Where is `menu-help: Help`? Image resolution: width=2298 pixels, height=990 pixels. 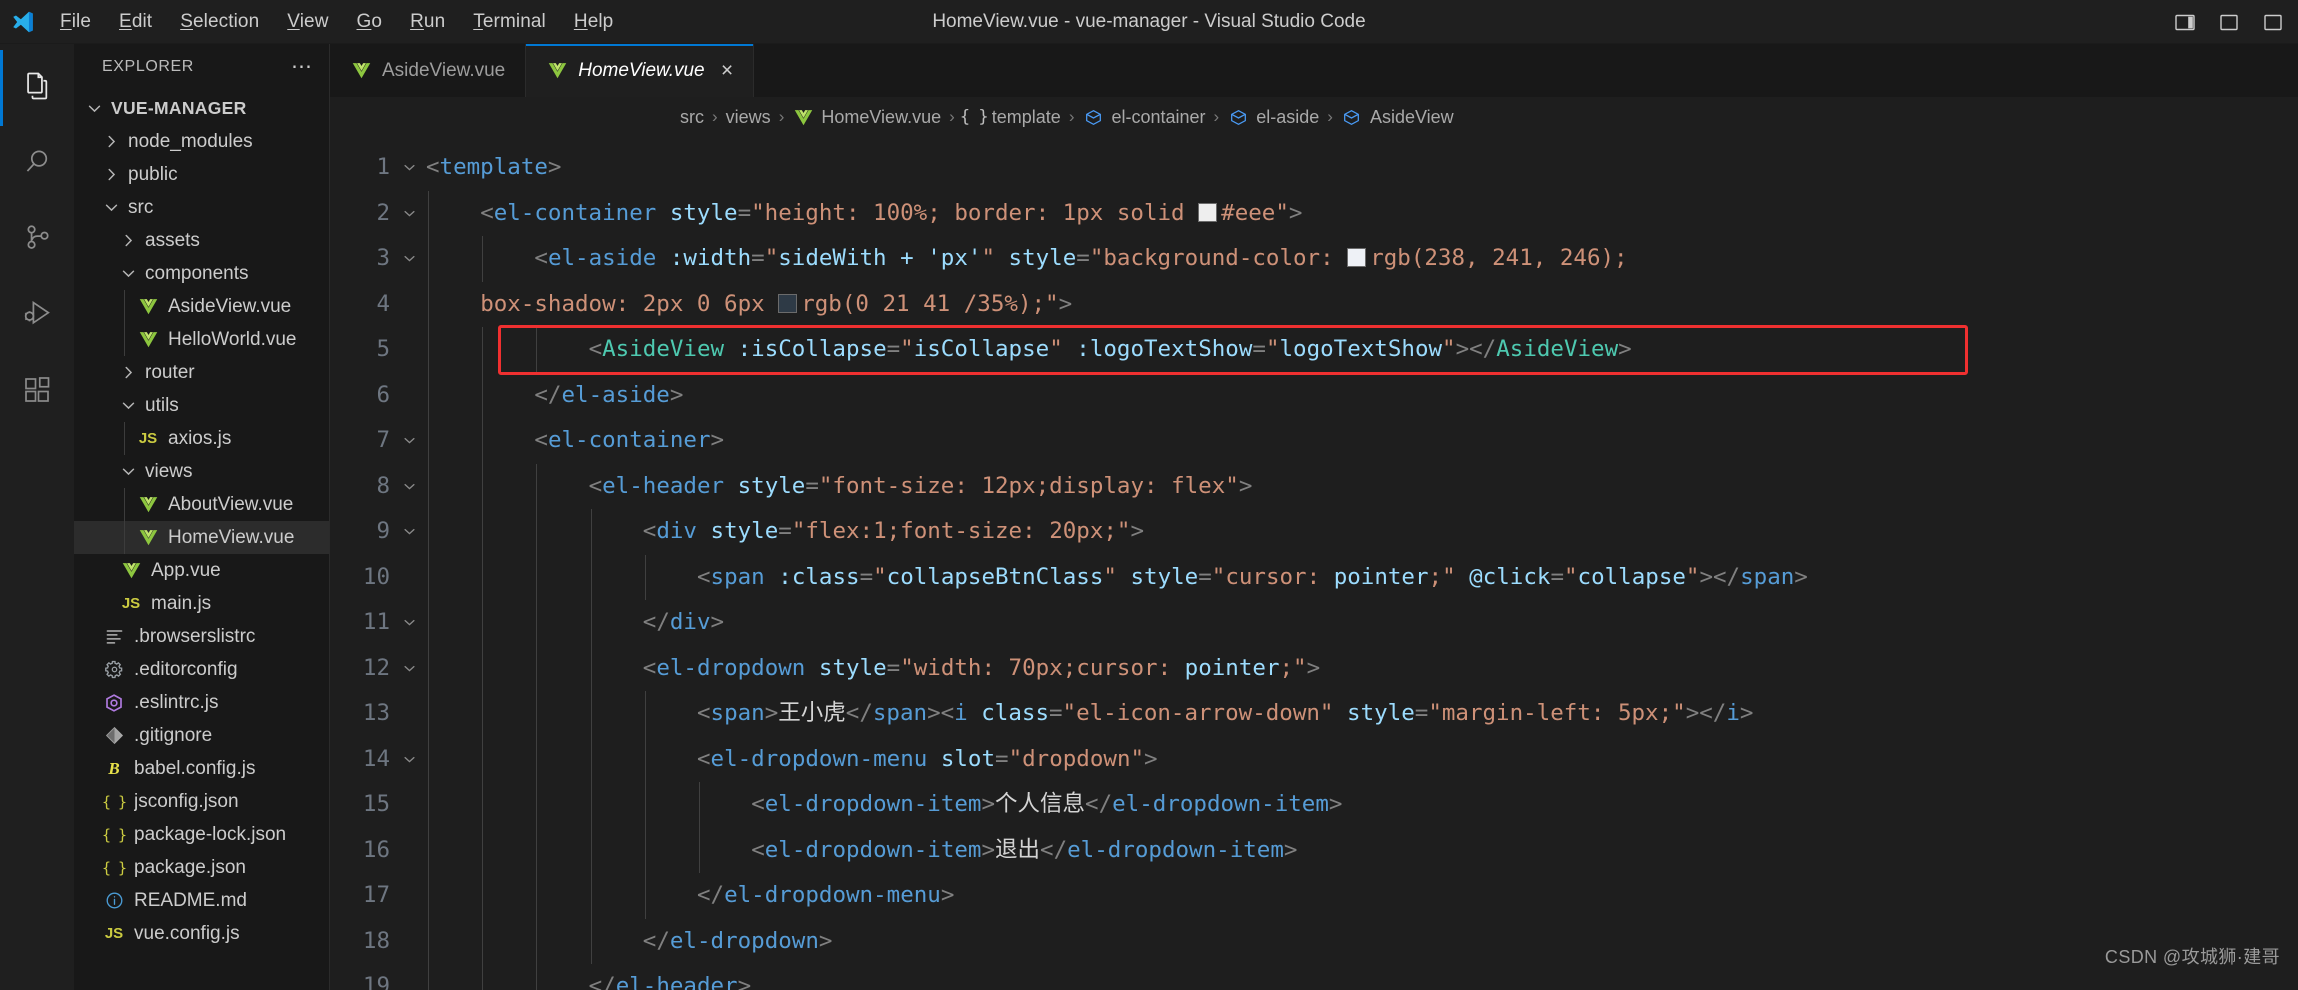 menu-help: Help is located at coordinates (593, 22).